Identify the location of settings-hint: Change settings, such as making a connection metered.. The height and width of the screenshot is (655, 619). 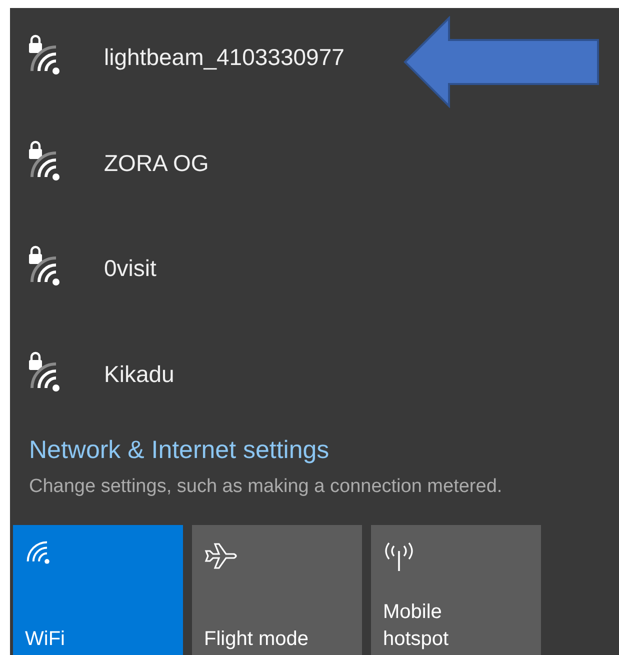
(265, 487).